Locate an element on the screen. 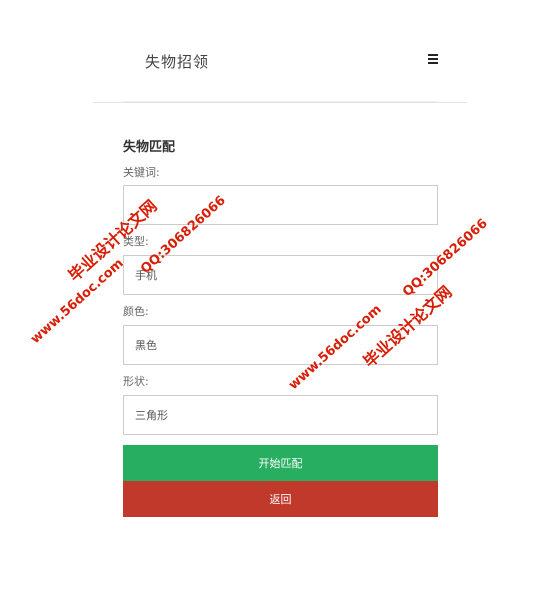 The height and width of the screenshot is (598, 540). type-input is located at coordinates (280, 275).